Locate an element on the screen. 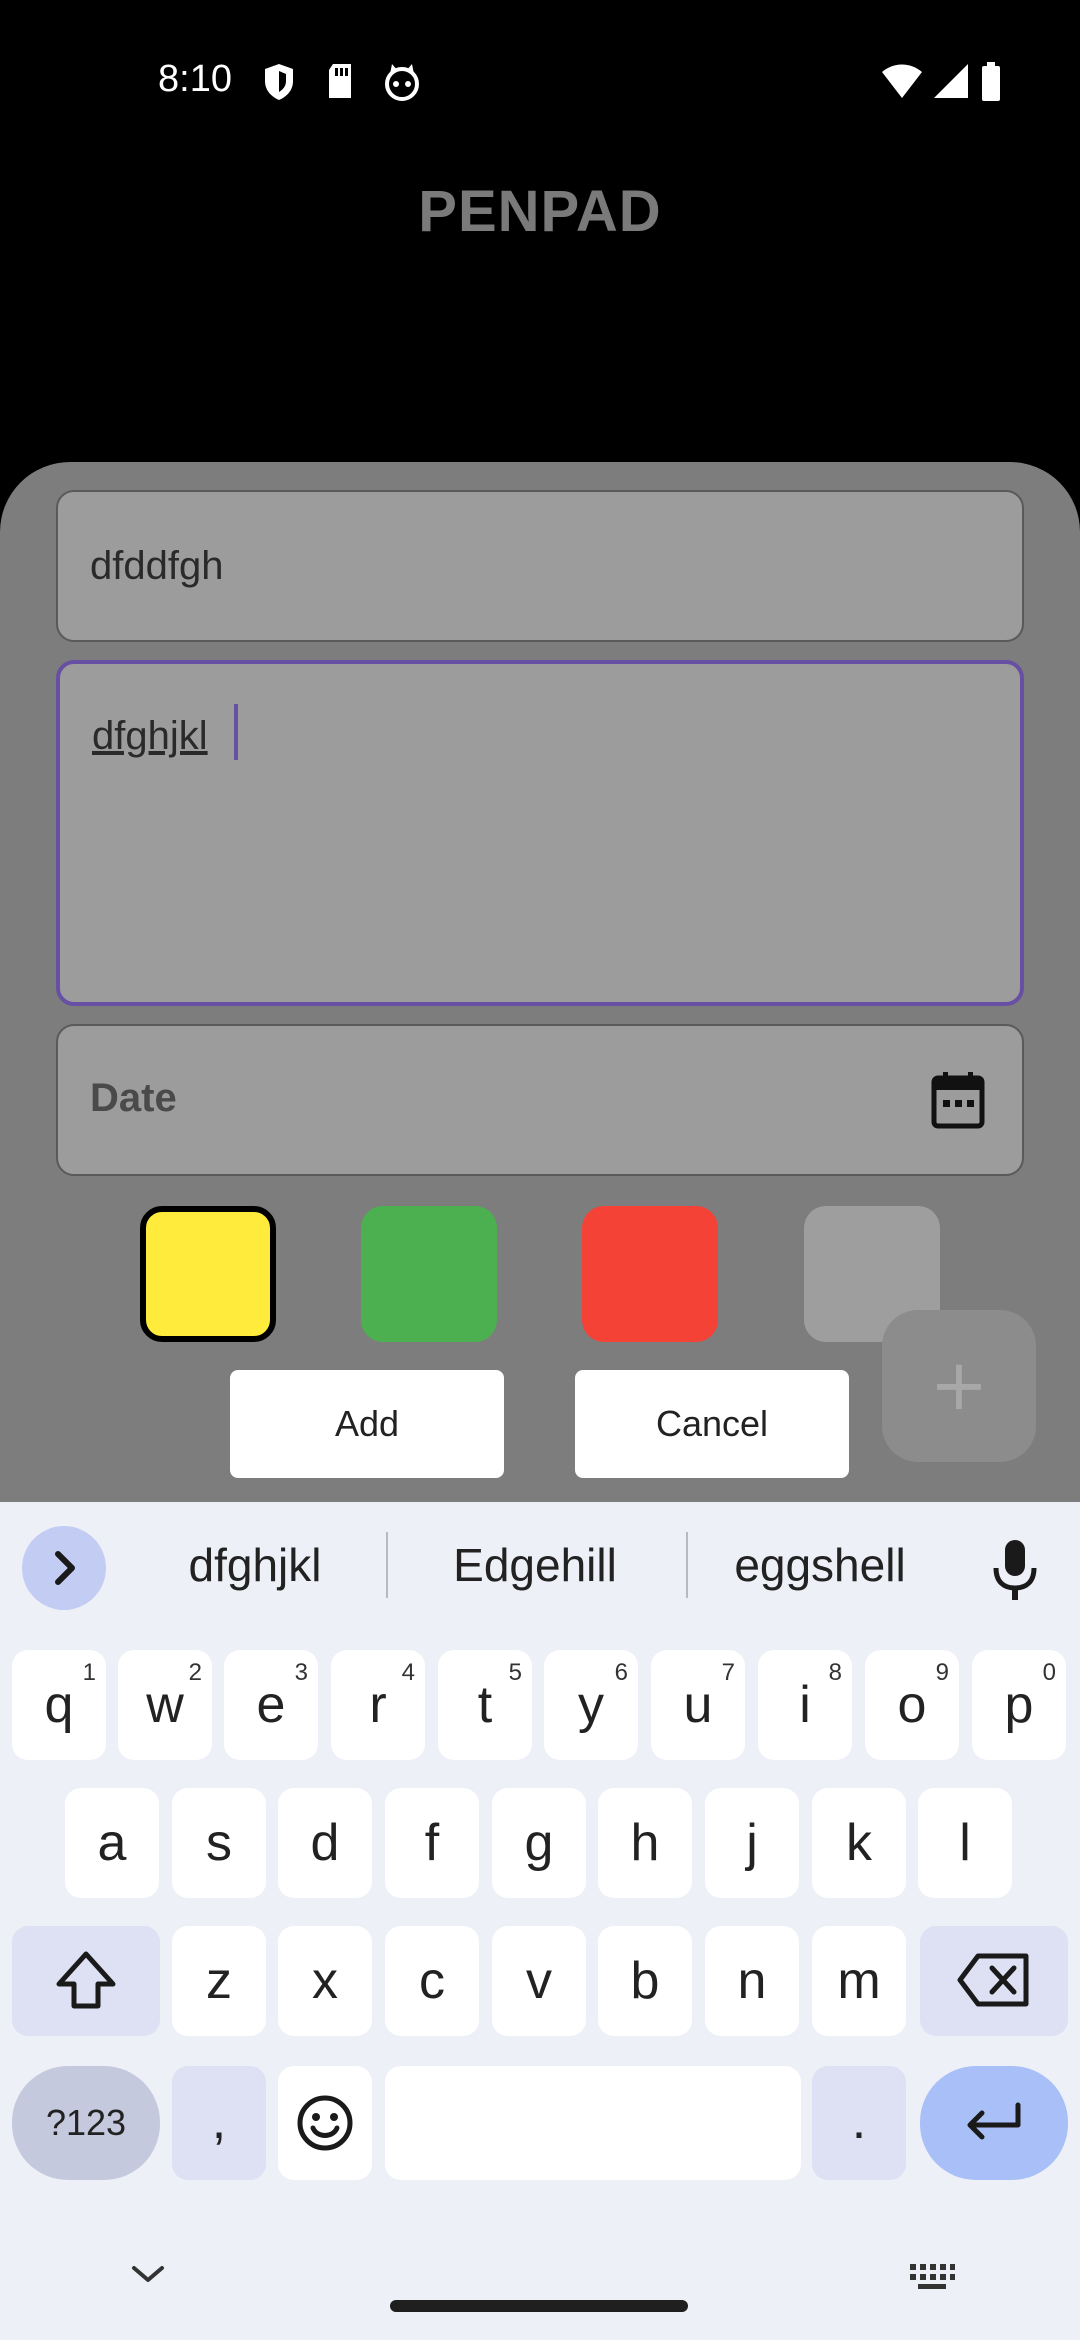 Image resolution: width=1080 pixels, height=2340 pixels. shield-icon is located at coordinates (279, 82).